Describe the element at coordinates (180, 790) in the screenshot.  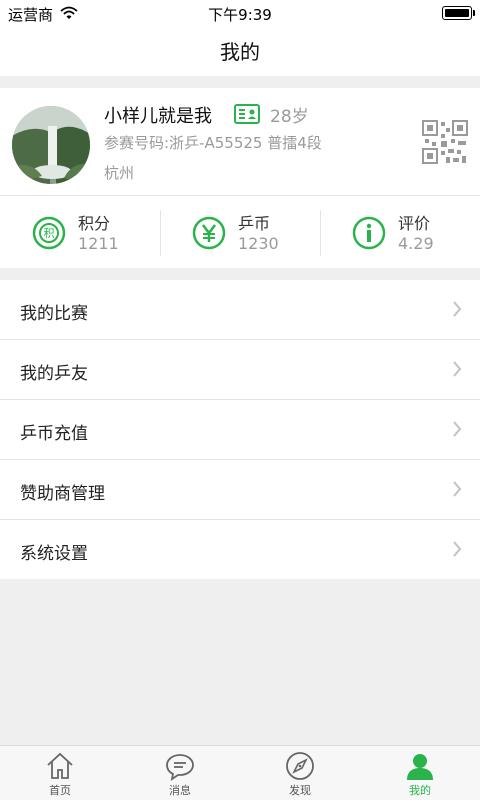
I see `tab-label: 消息` at that location.